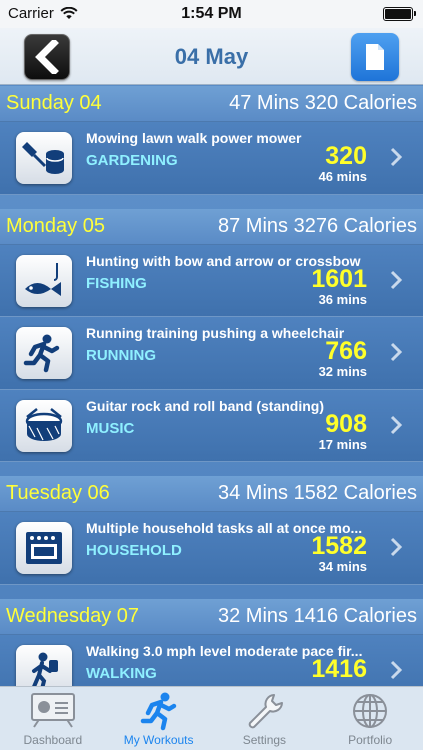 This screenshot has width=423, height=750. I want to click on oven-icon, so click(44, 548).